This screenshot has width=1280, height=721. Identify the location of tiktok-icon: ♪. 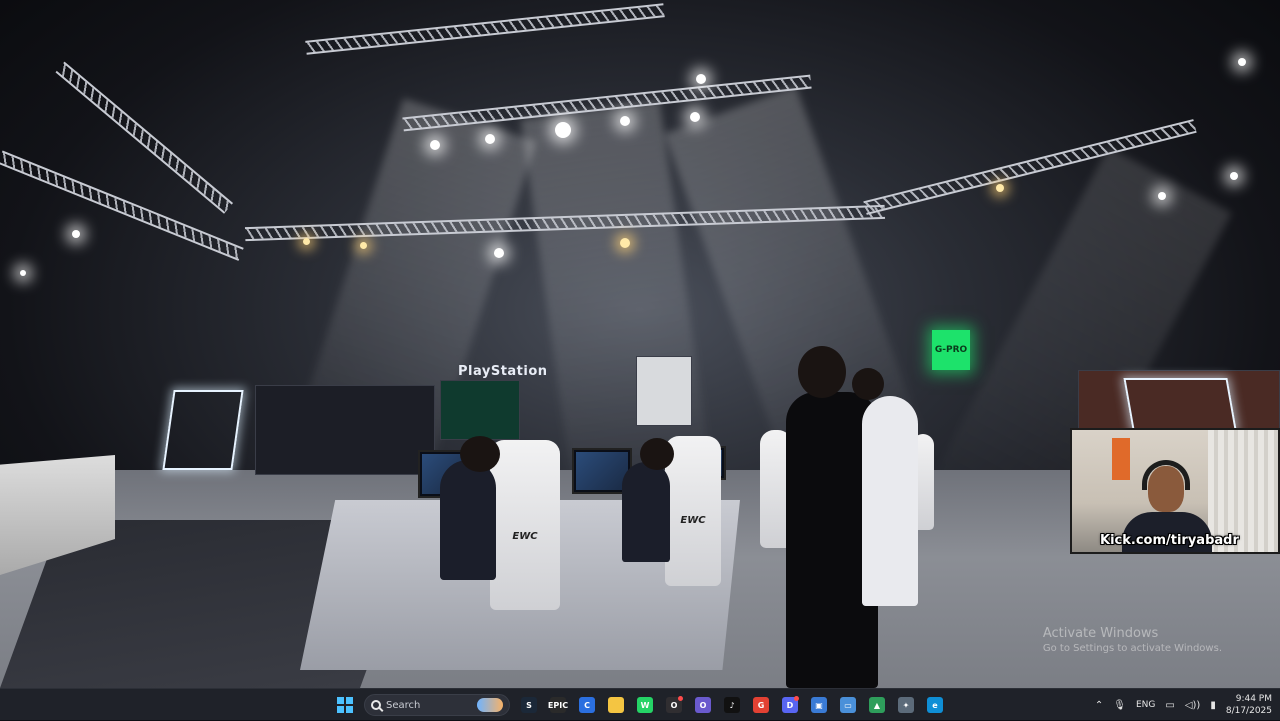
(732, 705).